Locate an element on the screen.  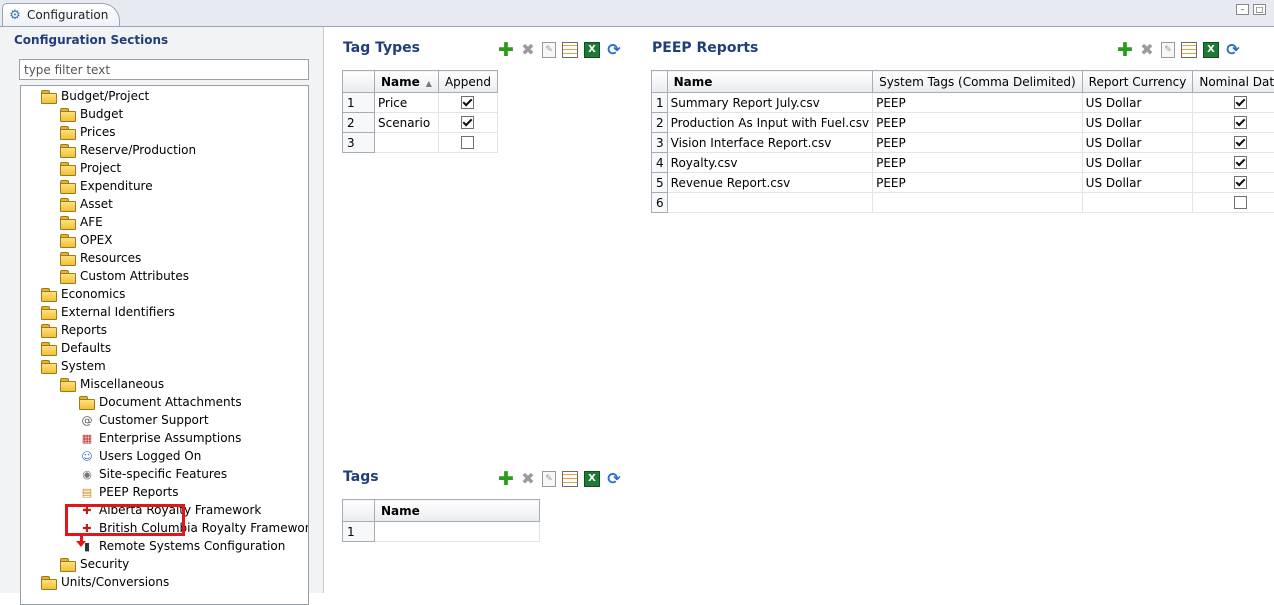
table-row: 1 is located at coordinates (441, 532).